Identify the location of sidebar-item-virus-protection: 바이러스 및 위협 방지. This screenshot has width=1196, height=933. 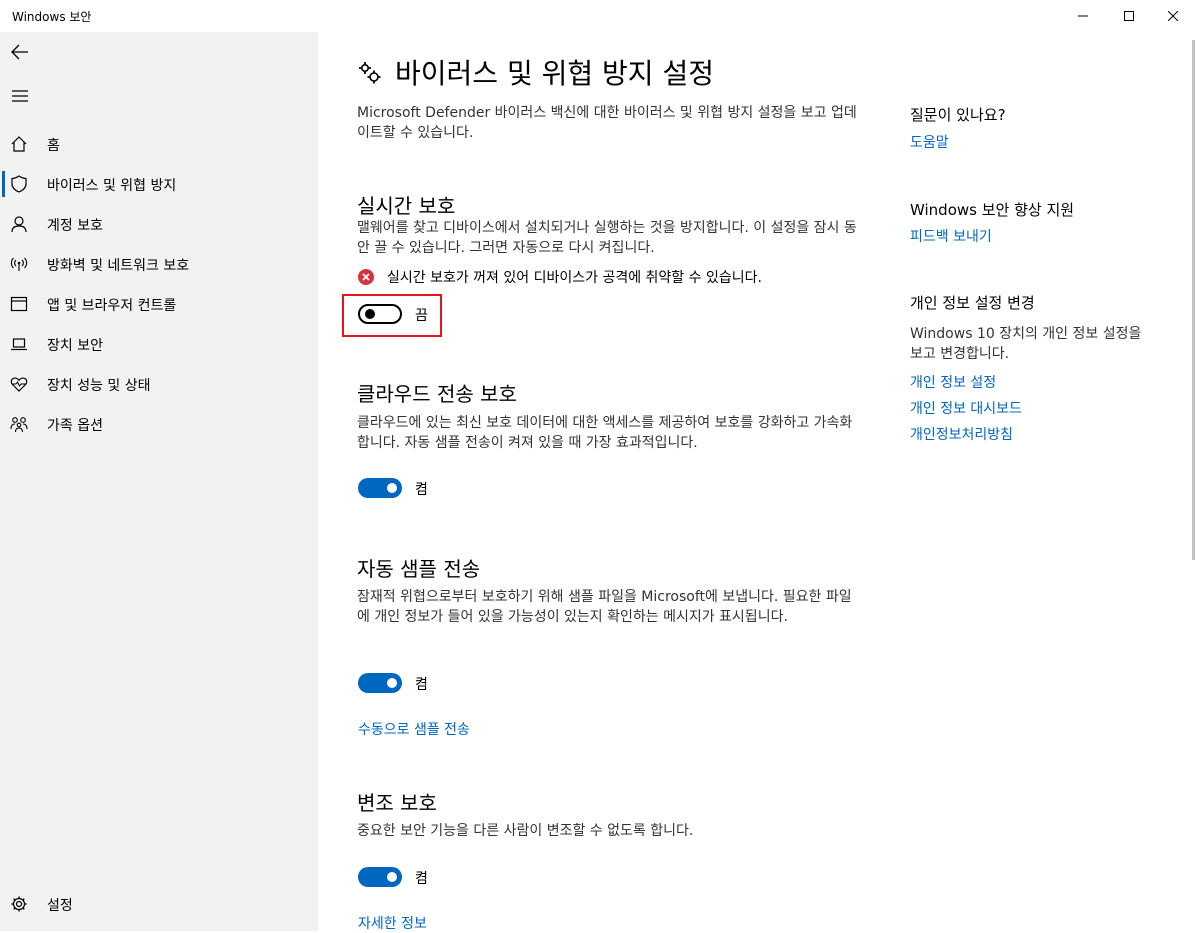
(159, 184).